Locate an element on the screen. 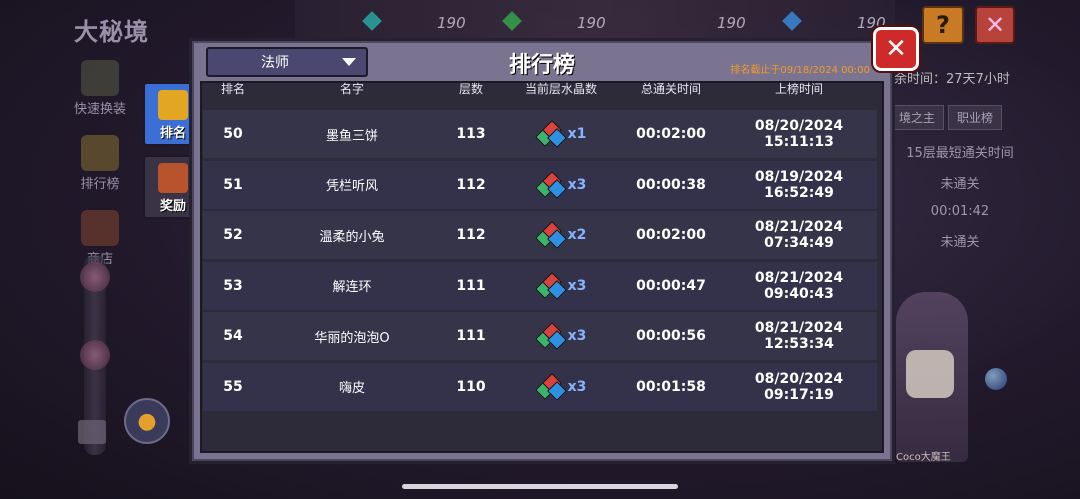 This screenshot has height=499, width=1080. side-nav-leaderboard: 排行榜 is located at coordinates (100, 163).